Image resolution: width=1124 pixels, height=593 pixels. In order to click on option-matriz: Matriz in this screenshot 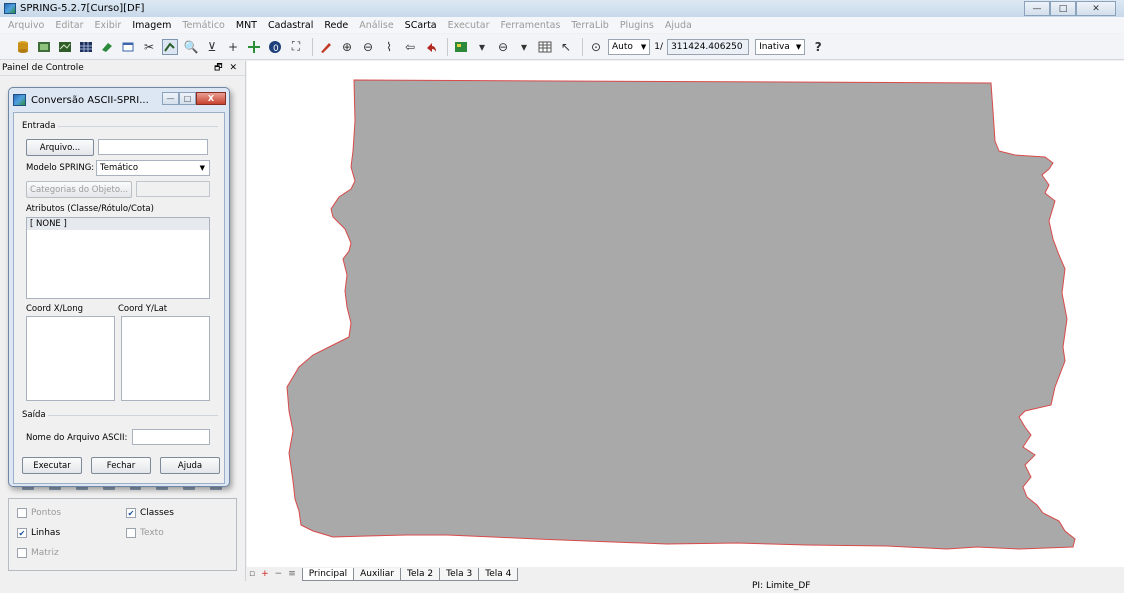, I will do `click(38, 553)`.